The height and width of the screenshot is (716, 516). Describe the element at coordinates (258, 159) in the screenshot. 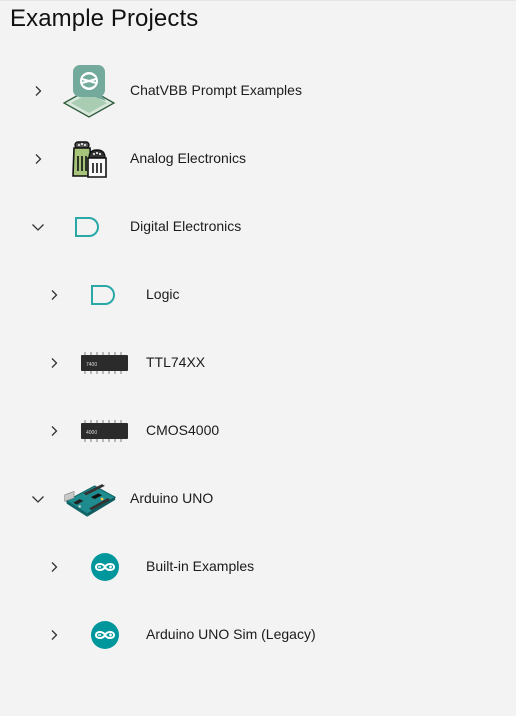

I see `tree-item-analog-electronics: Analog Electronics` at that location.